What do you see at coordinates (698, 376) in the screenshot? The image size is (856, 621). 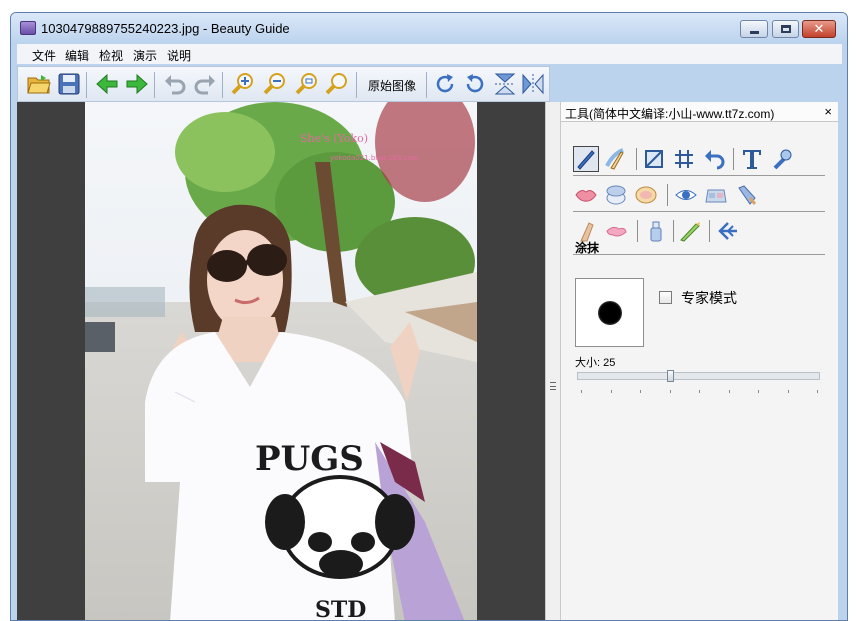 I see `size-slider-track` at bounding box center [698, 376].